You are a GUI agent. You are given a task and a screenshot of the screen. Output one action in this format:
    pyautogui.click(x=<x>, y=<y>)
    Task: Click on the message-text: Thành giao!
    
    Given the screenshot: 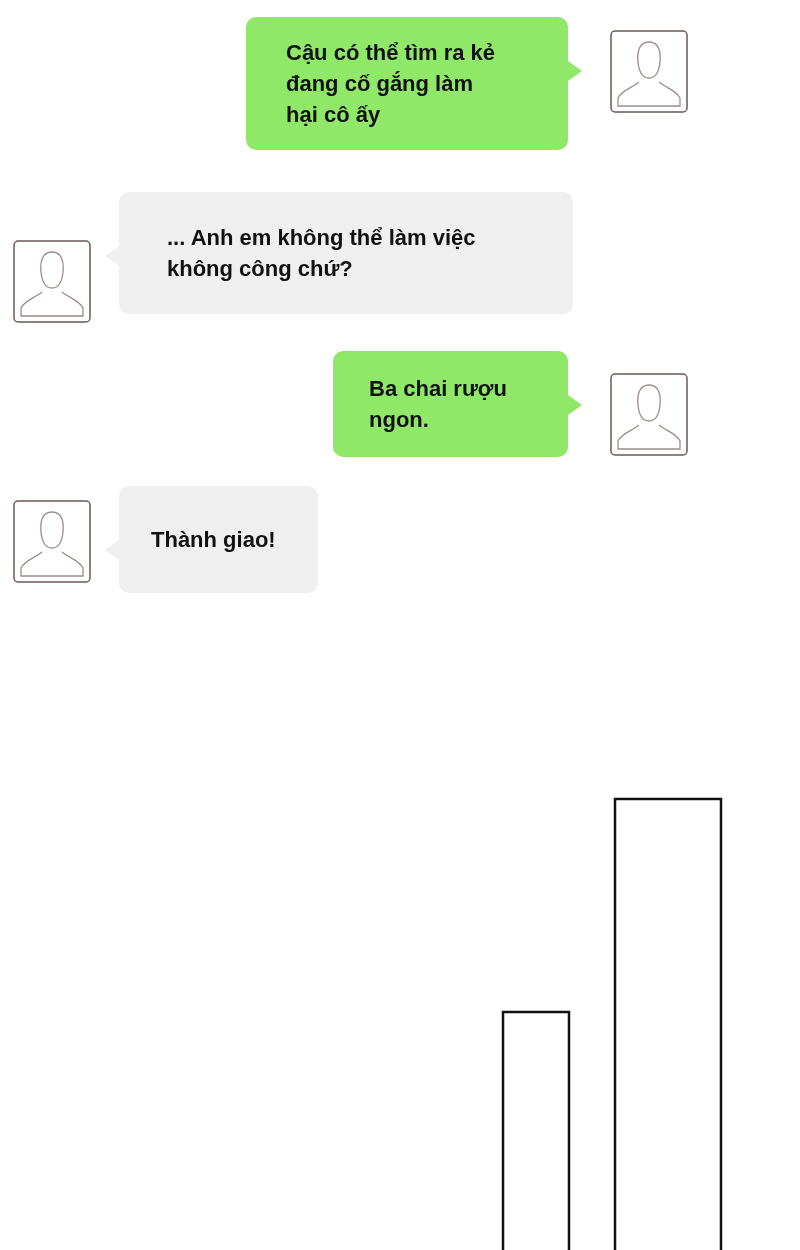 What is the action you would take?
    pyautogui.click(x=213, y=539)
    